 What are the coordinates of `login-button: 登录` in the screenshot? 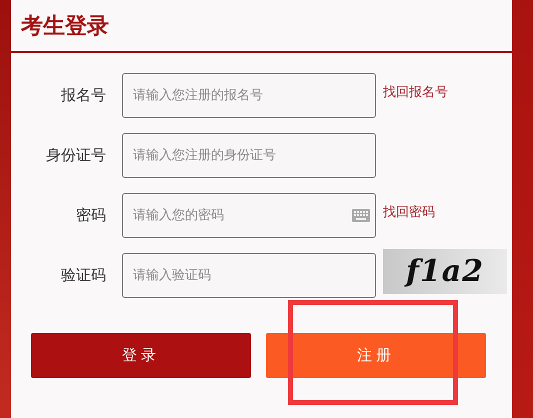 It's located at (141, 355).